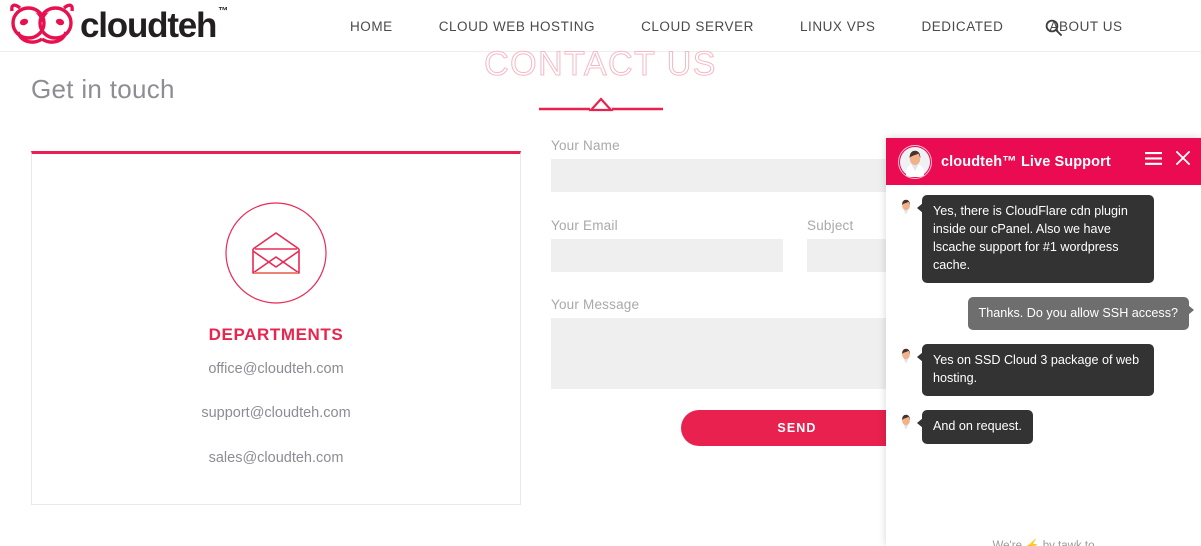 Image resolution: width=1201 pixels, height=546 pixels. I want to click on chat-branding: We're ⚡ by tawk.to, so click(1043, 542).